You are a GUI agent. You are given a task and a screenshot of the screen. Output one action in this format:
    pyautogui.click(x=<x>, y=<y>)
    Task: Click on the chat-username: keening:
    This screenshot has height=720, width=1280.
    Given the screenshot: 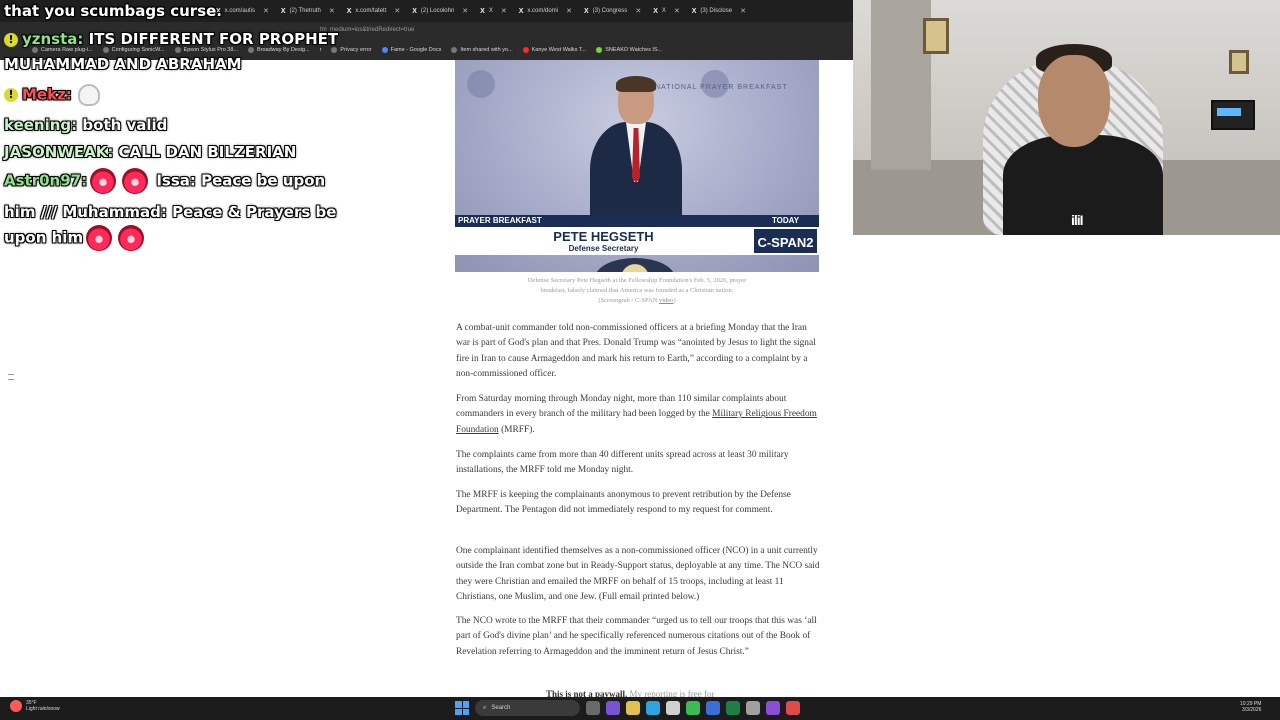 What is the action you would take?
    pyautogui.click(x=41, y=125)
    